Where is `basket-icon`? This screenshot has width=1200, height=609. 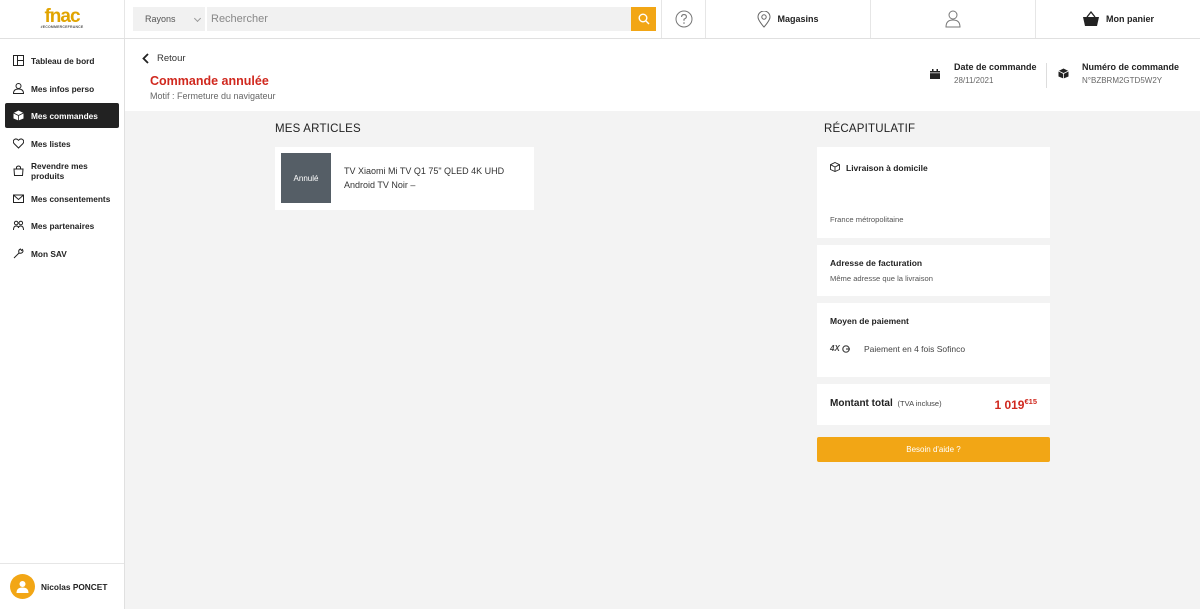
basket-icon is located at coordinates (1090, 18).